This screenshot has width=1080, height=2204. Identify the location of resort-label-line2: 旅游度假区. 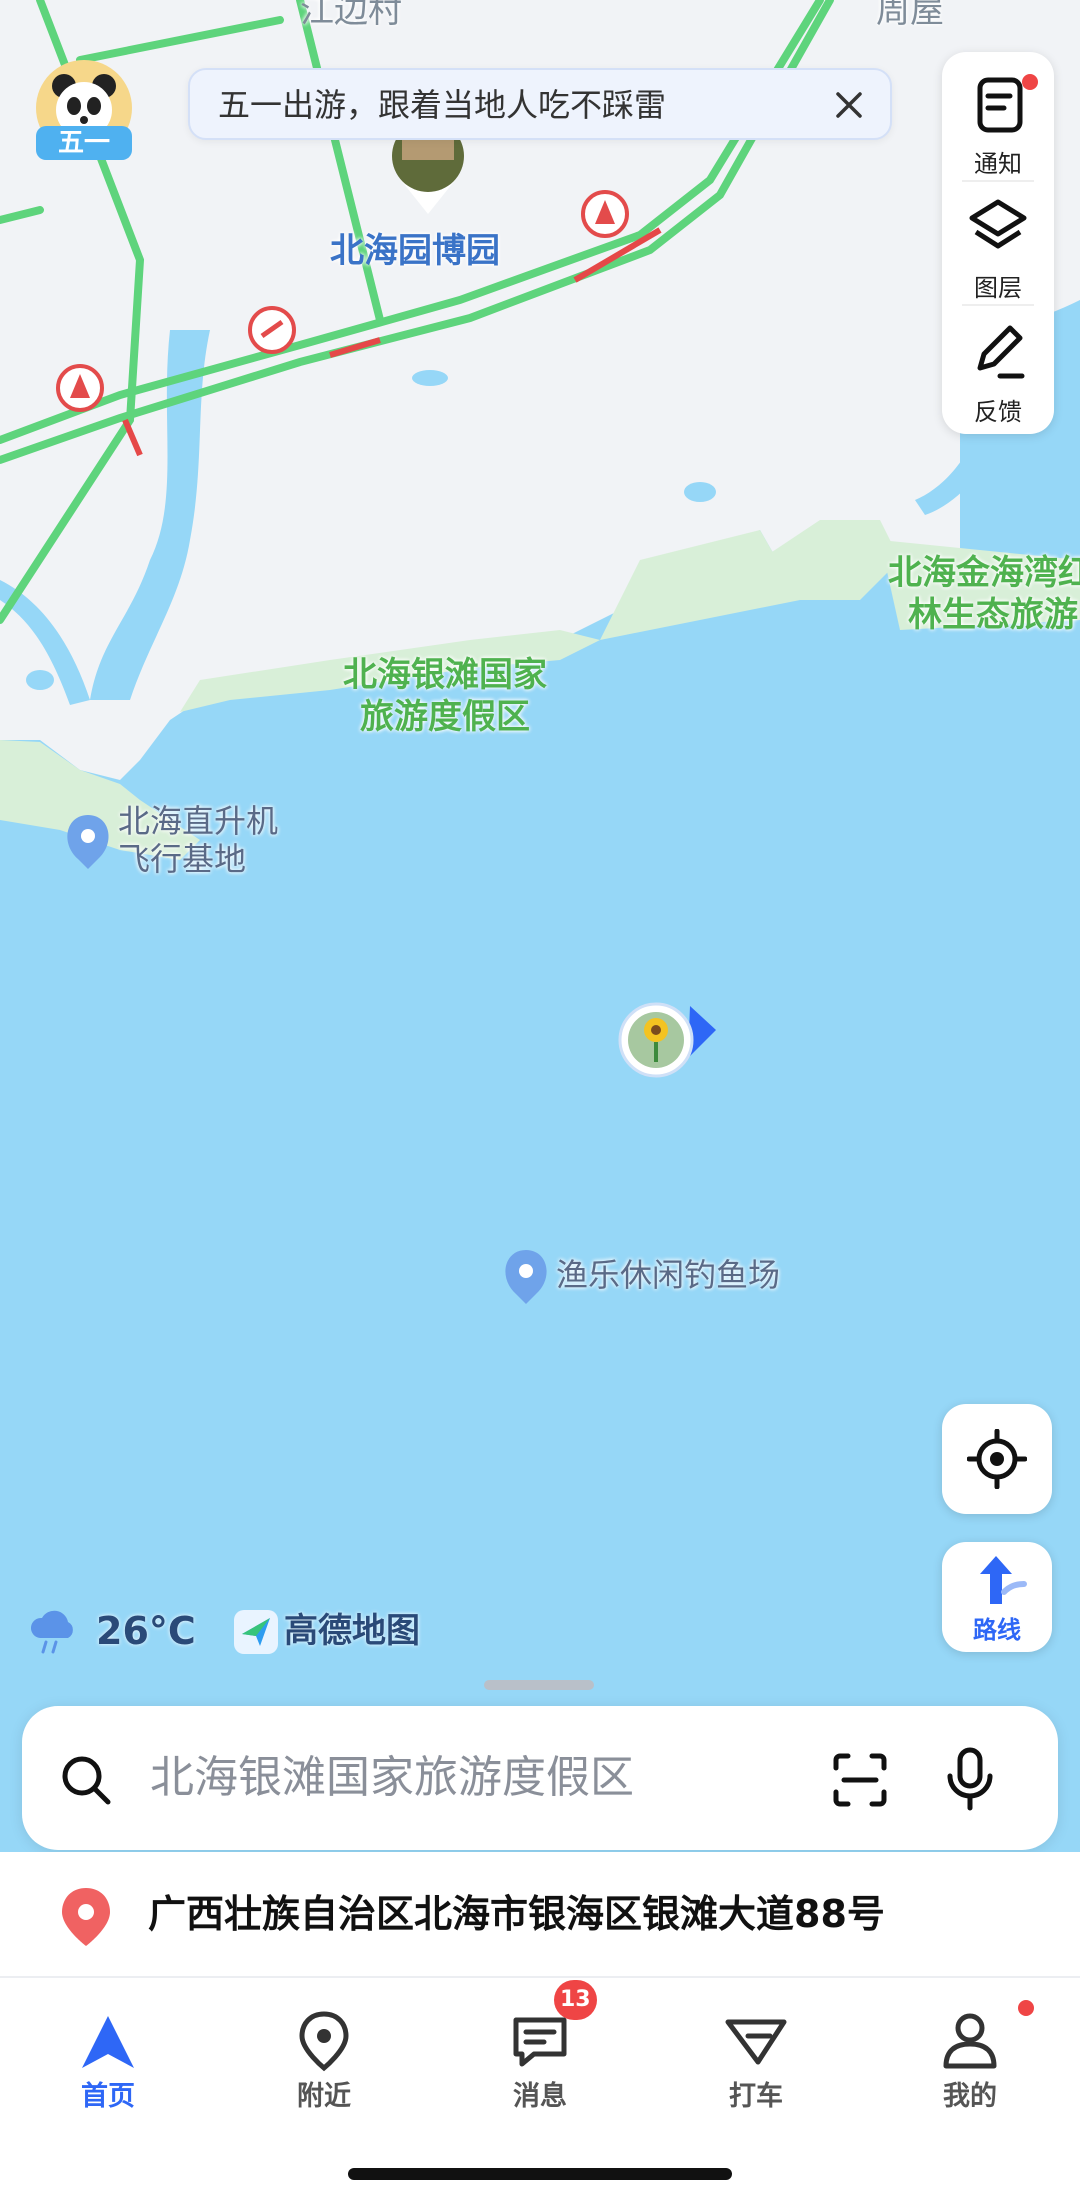
(445, 717).